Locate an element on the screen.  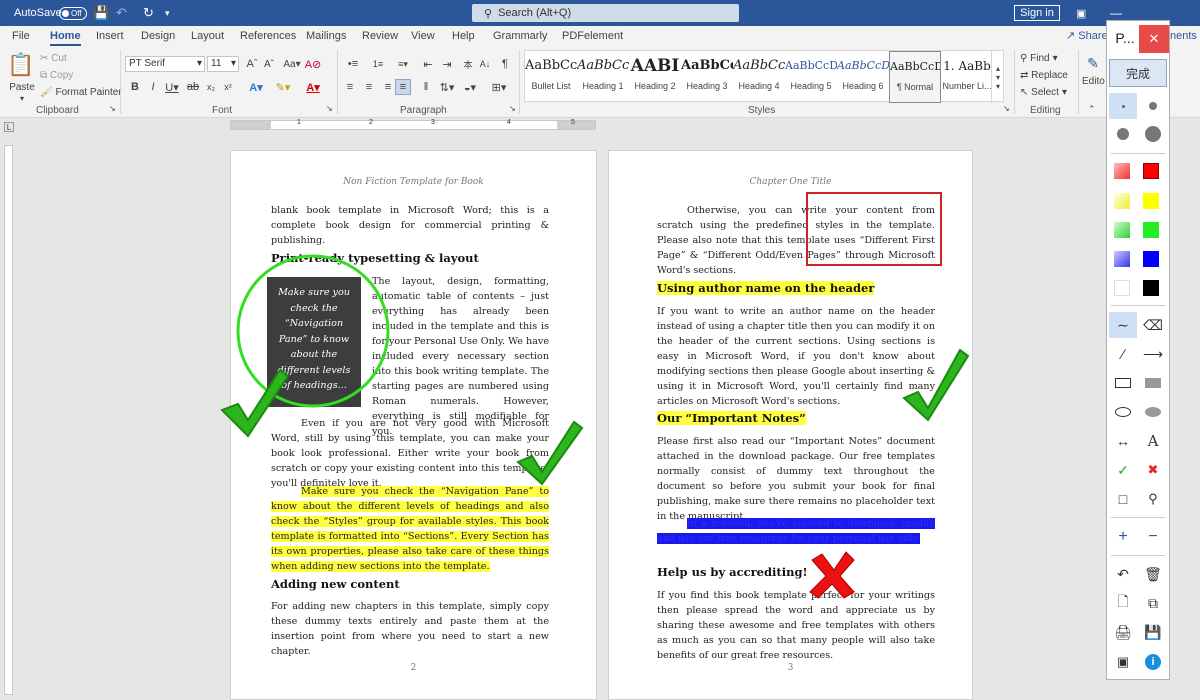
undo-icon: ↶ is located at coordinates (1123, 574).